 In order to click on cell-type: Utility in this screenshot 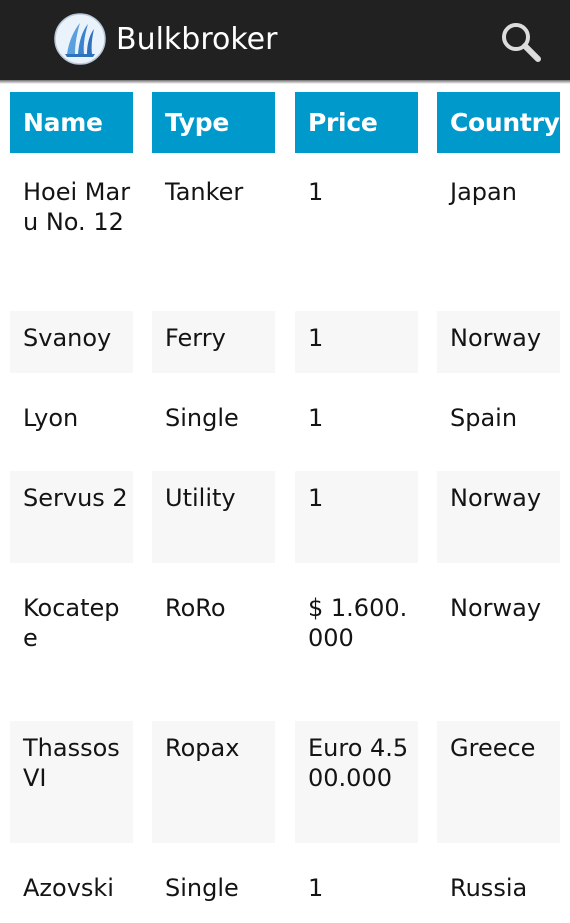, I will do `click(213, 517)`.